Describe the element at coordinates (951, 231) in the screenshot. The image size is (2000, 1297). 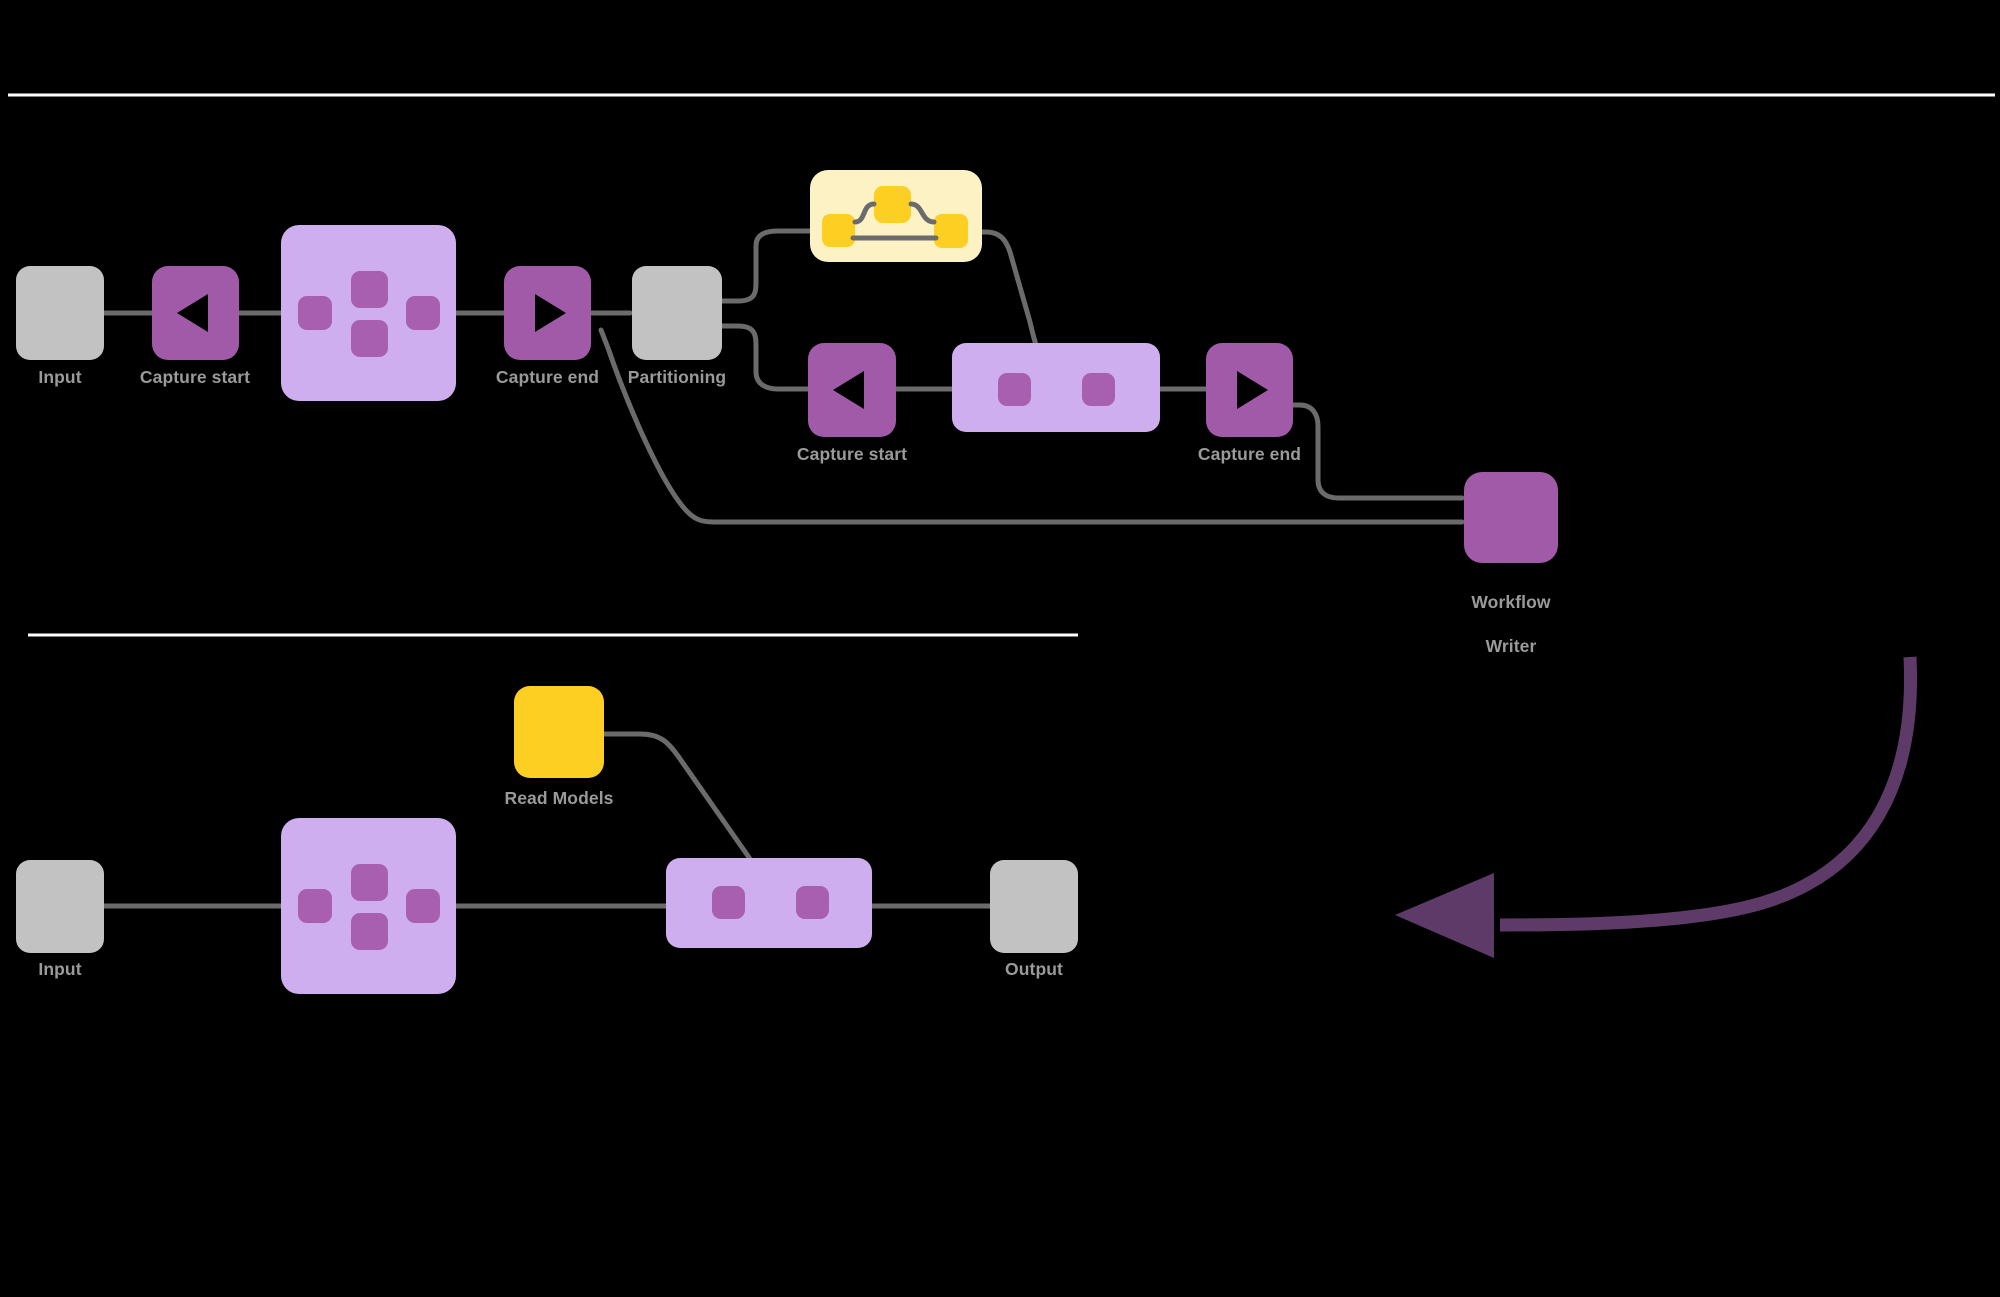
I see `readmodel-node-out` at that location.